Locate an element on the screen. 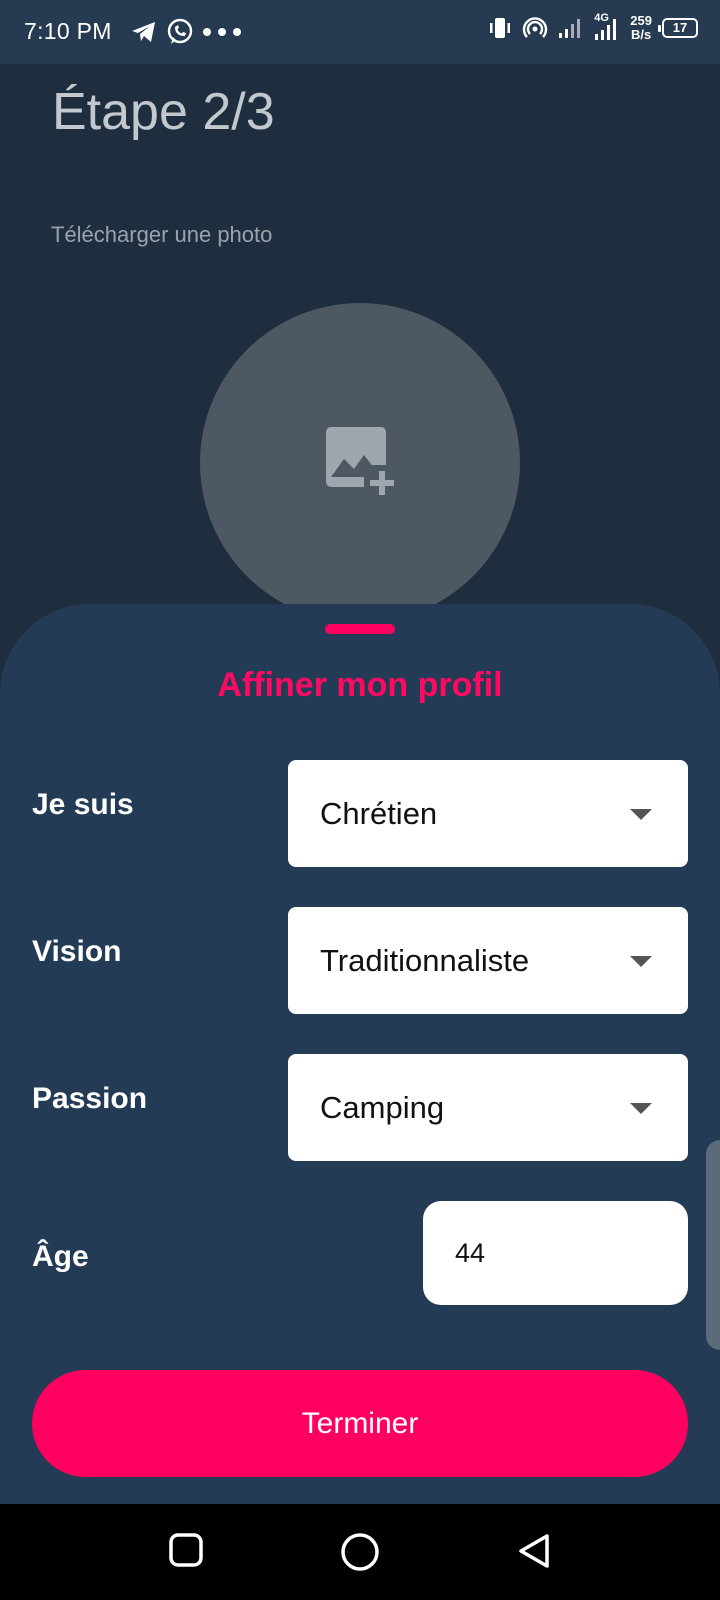 This screenshot has width=720, height=1600. signal-4g-icon: 4G is located at coordinates (606, 27).